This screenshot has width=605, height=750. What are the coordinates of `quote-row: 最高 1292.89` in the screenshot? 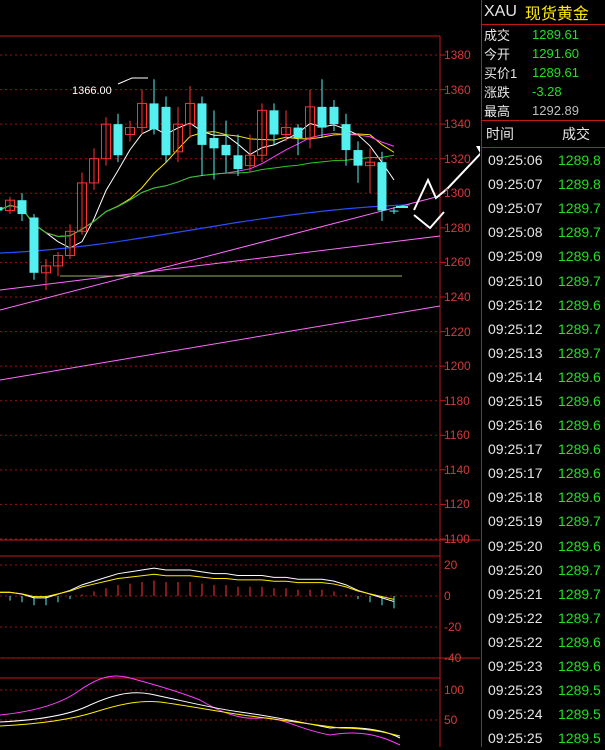 It's located at (543, 110).